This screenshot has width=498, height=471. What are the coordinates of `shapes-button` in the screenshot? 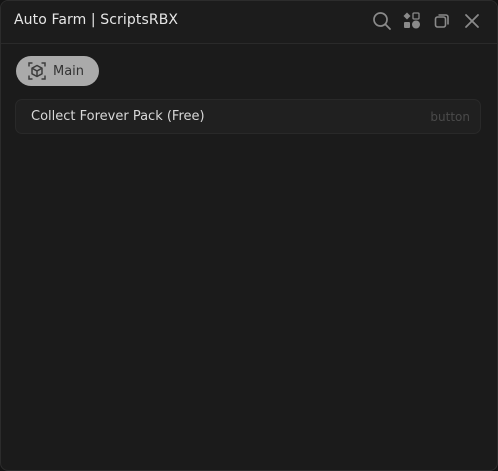 It's located at (412, 21).